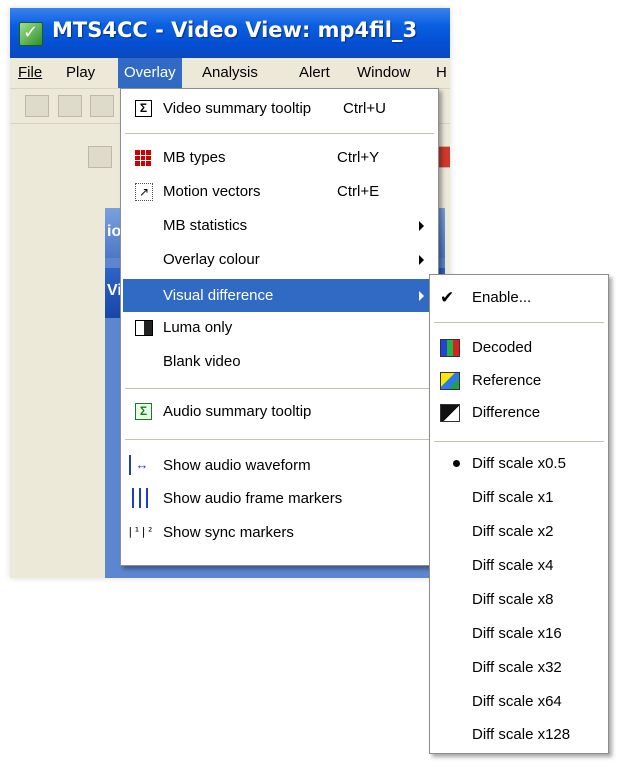 This screenshot has width=636, height=769. I want to click on item-label: Diff scale x32, so click(517, 667).